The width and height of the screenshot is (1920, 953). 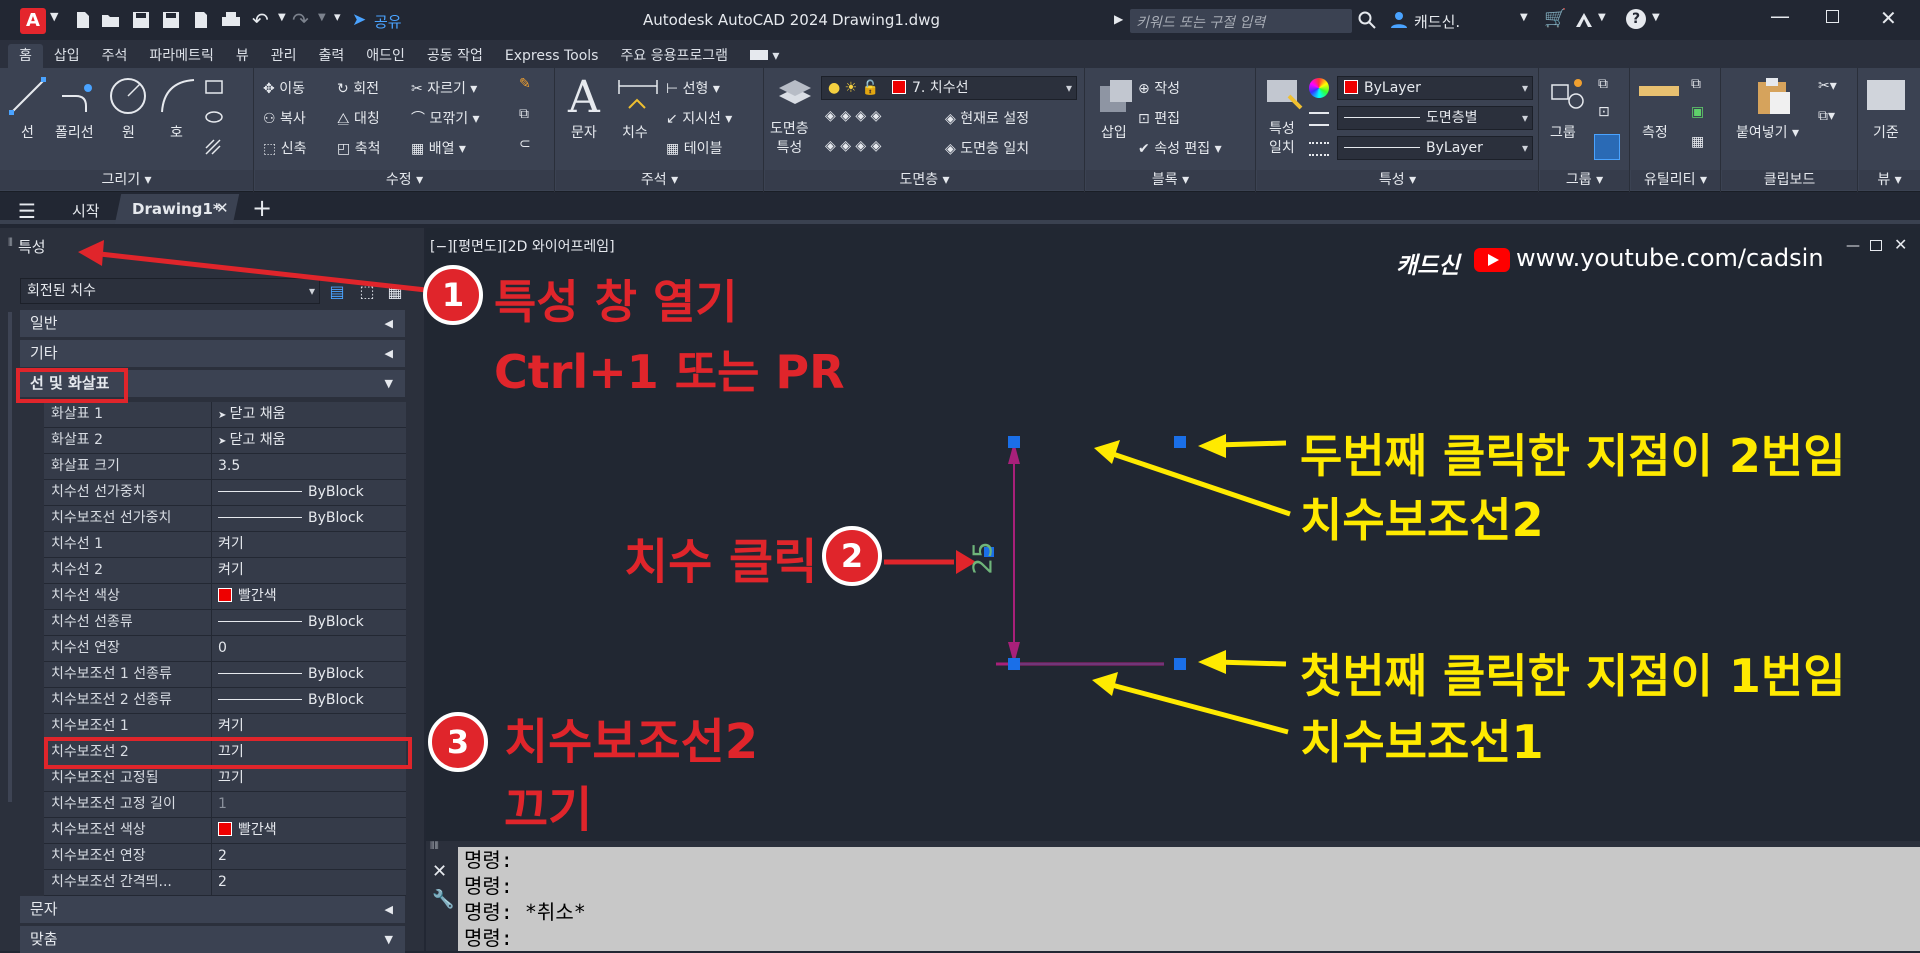 I want to click on new-file-icon, so click(x=83, y=20).